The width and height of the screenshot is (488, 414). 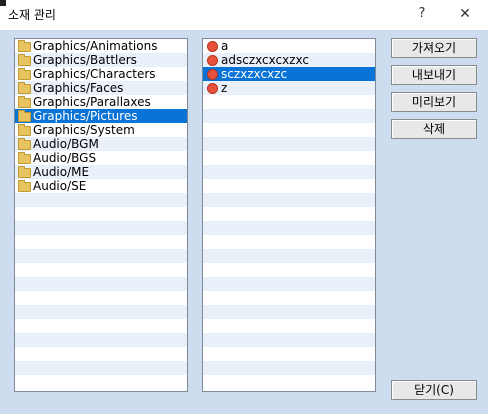 I want to click on folder-item: Graphics/System, so click(x=101, y=130).